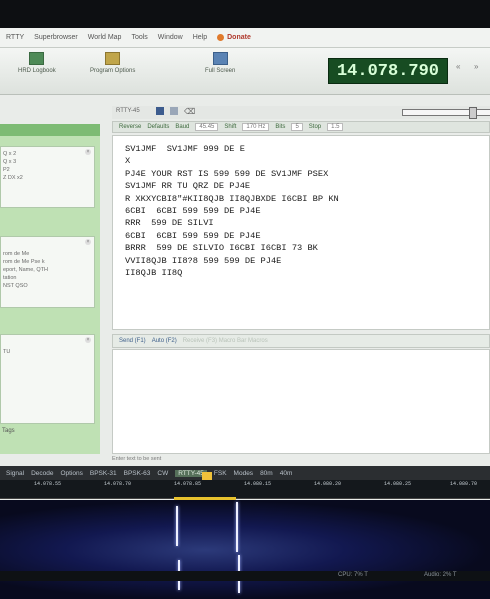 The image size is (490, 599). Describe the element at coordinates (280, 127) in the screenshot. I see `bits-label: Bits` at that location.